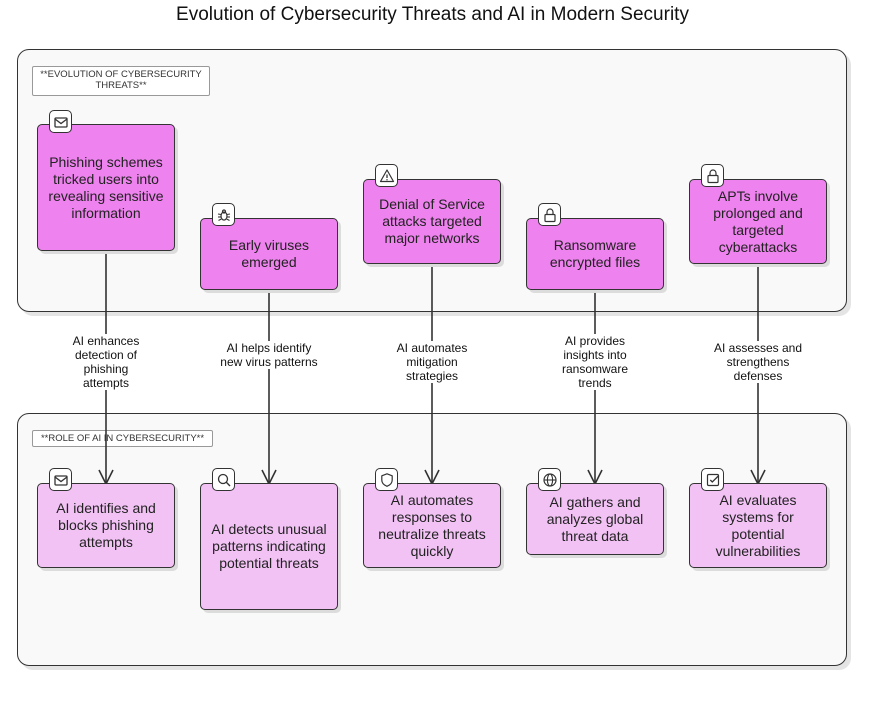 The width and height of the screenshot is (880, 710). I want to click on edge-label-dos: AI automates mitigation strategies, so click(432, 362).